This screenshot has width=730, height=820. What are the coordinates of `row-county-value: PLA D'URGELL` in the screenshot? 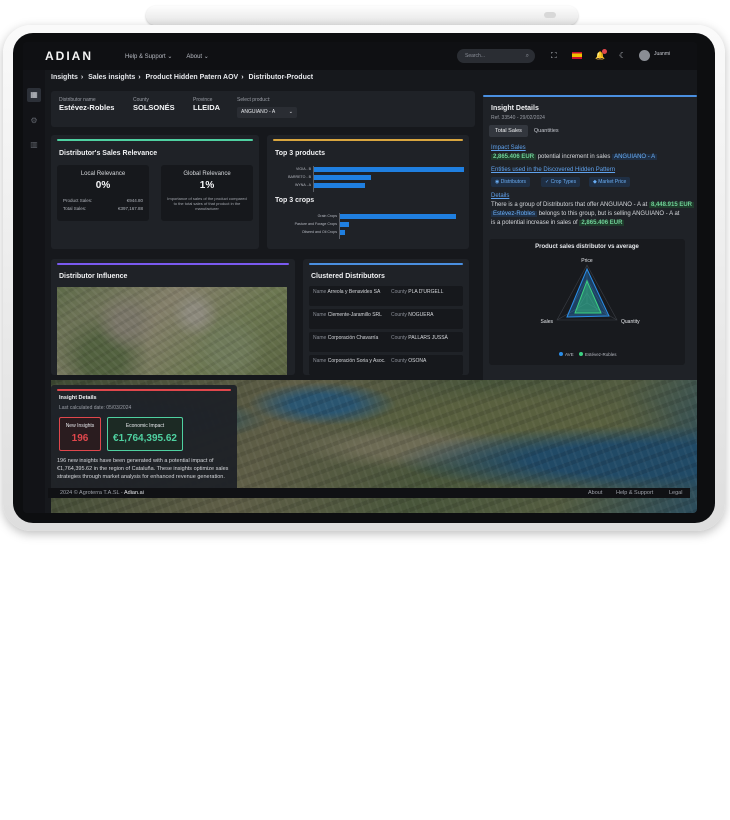 It's located at (426, 292).